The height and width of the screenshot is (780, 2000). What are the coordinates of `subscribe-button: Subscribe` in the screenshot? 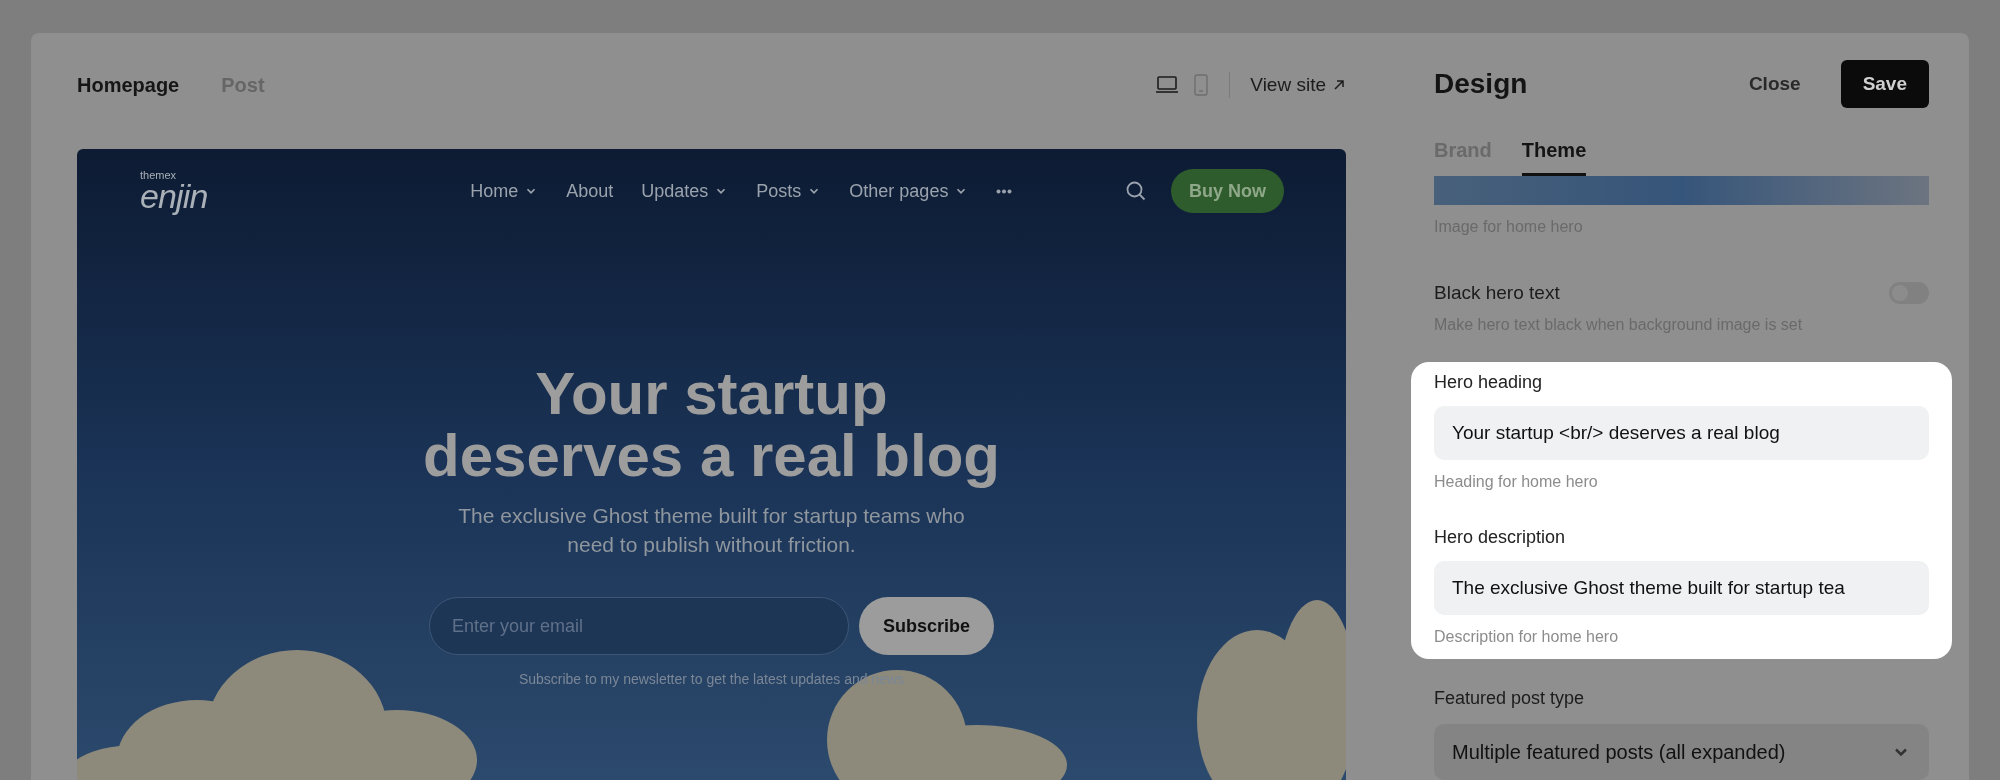 It's located at (926, 626).